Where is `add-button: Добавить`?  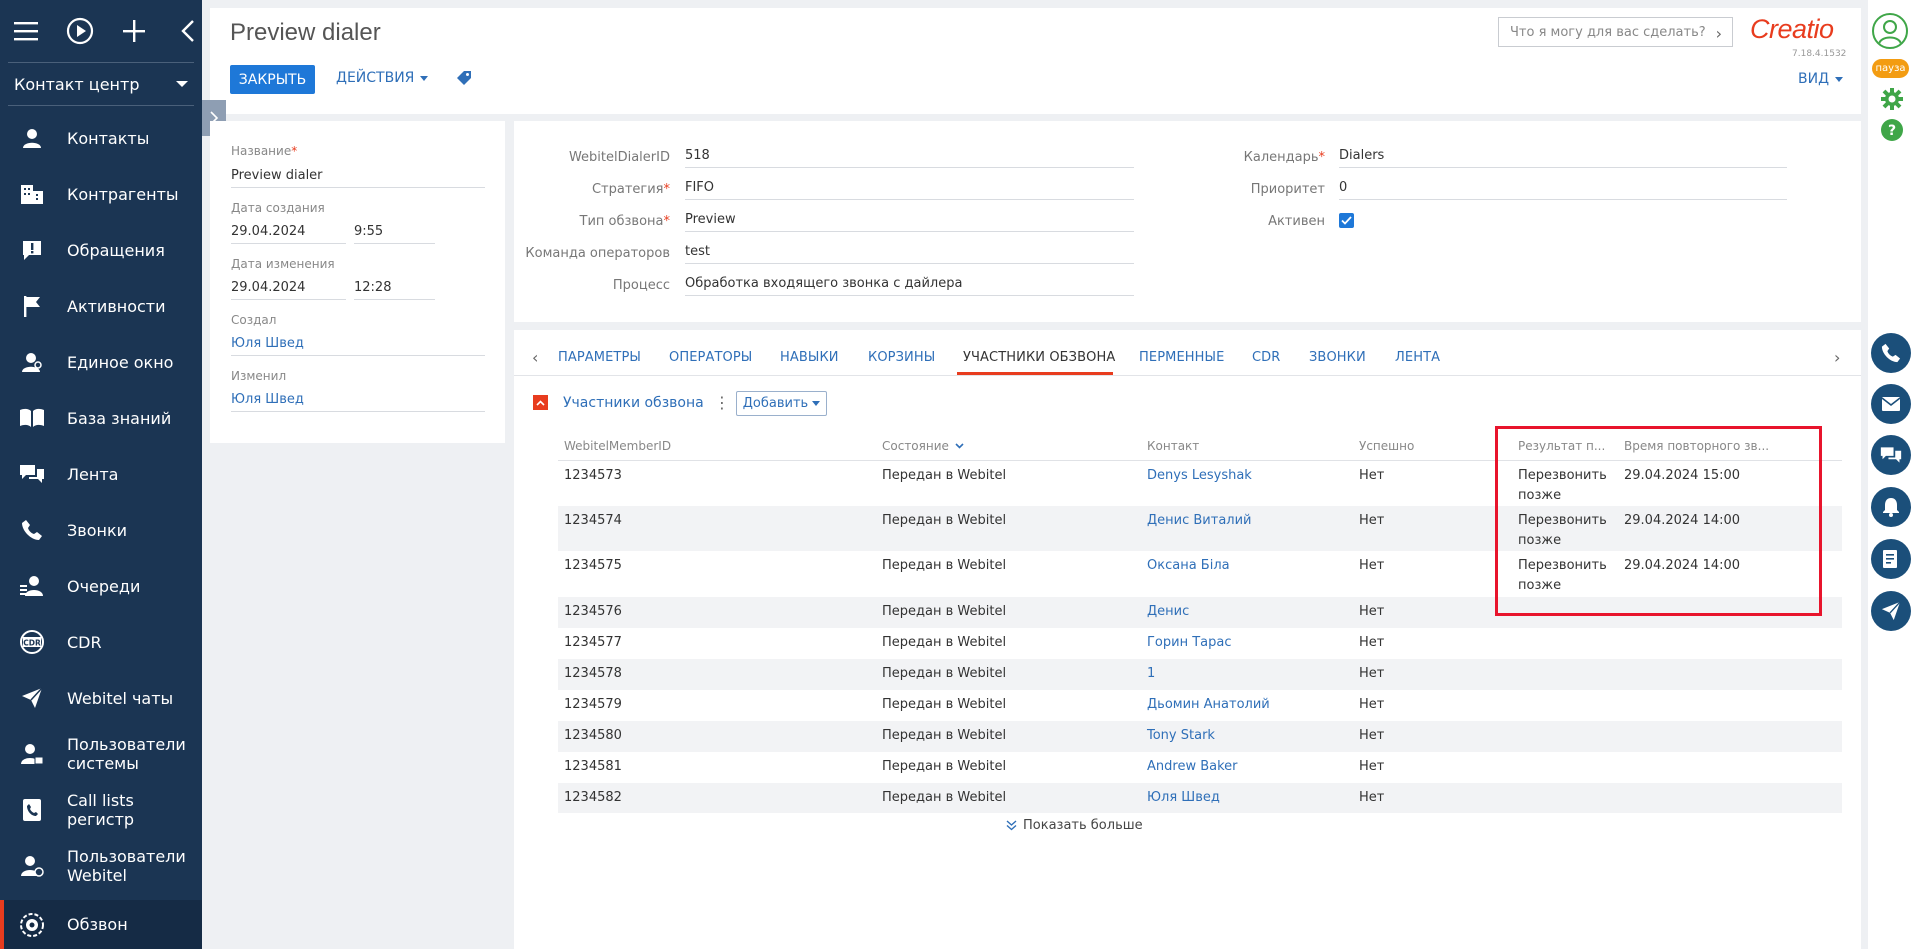
add-button: Добавить is located at coordinates (781, 403).